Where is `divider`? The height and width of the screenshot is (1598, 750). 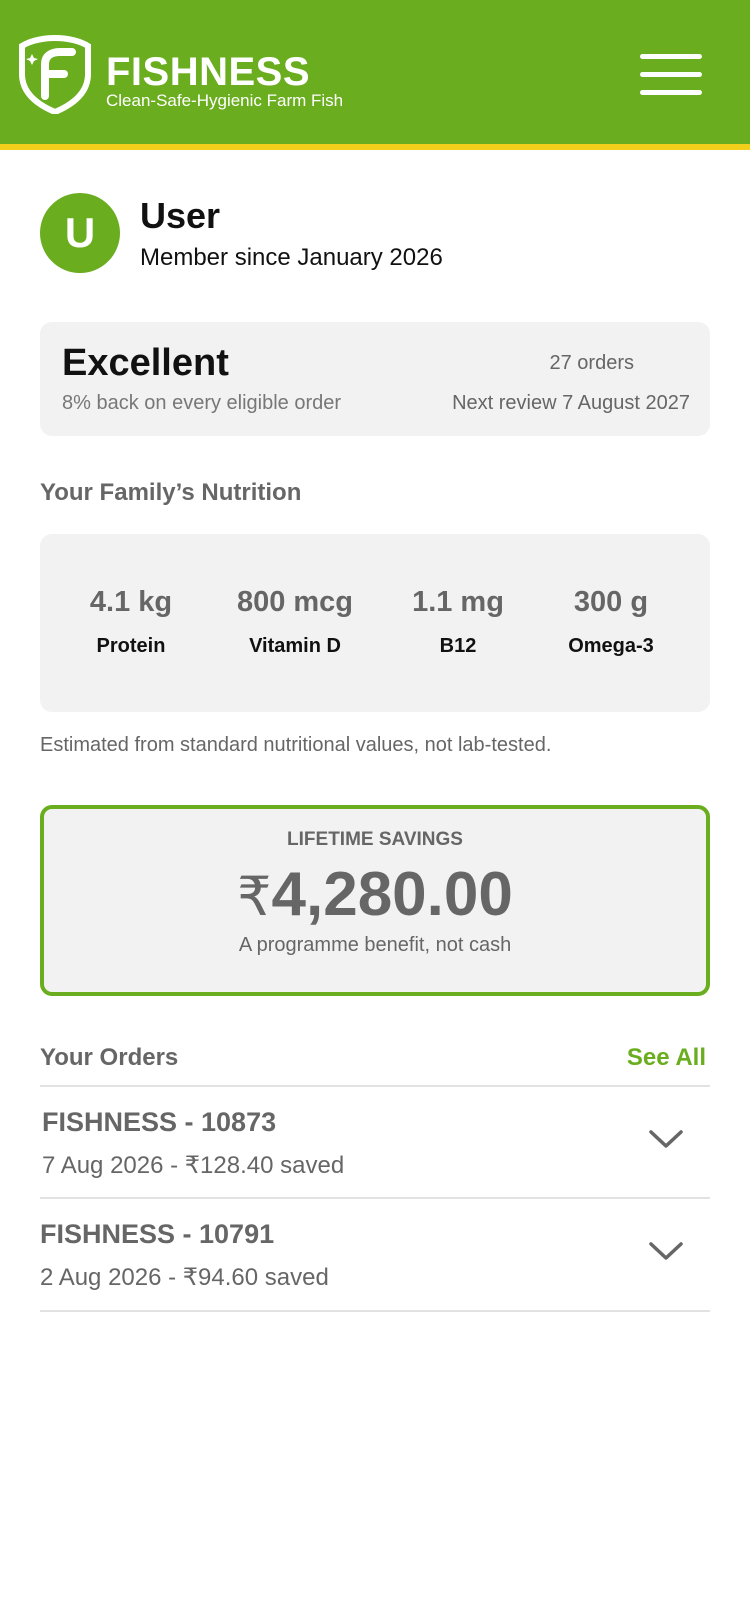
divider is located at coordinates (375, 1311).